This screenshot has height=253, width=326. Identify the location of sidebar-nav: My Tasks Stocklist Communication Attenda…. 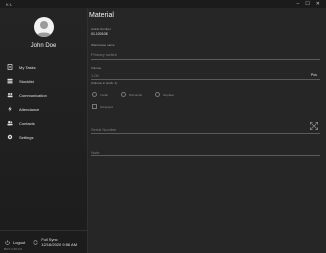
(43, 102).